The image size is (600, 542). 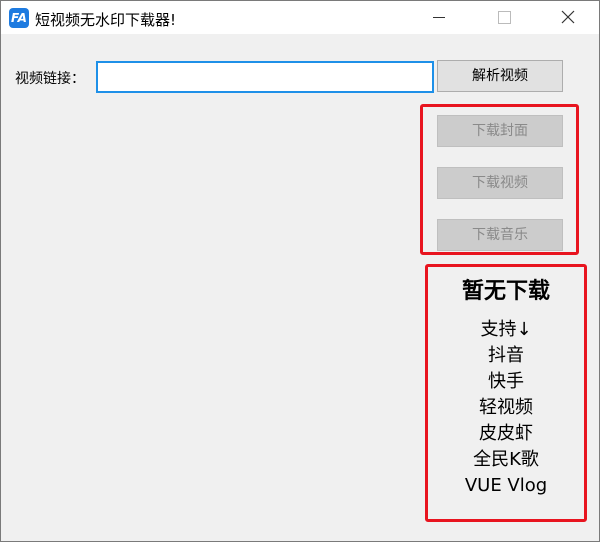 I want to click on download-cover-button: 下载封面, so click(x=500, y=131).